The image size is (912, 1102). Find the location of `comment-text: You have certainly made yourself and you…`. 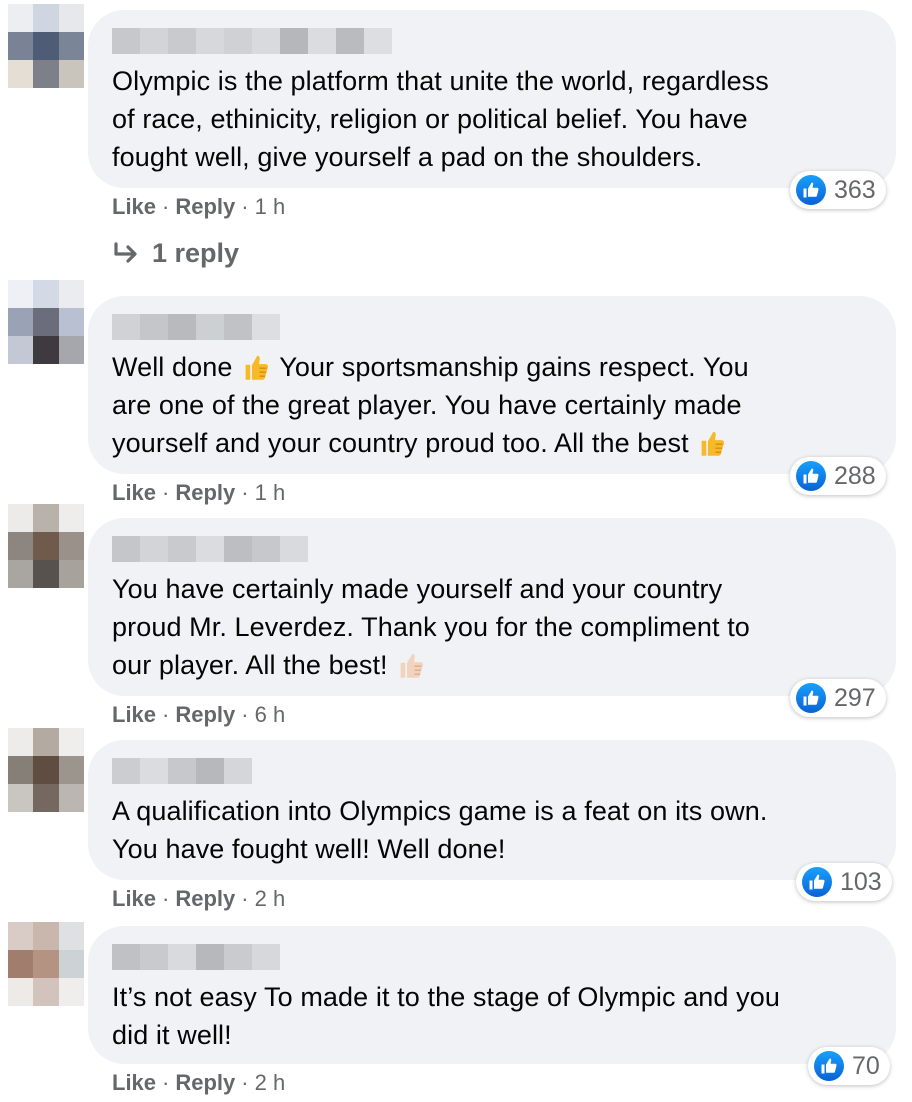

comment-text: You have certainly made yourself and you… is located at coordinates (431, 627).